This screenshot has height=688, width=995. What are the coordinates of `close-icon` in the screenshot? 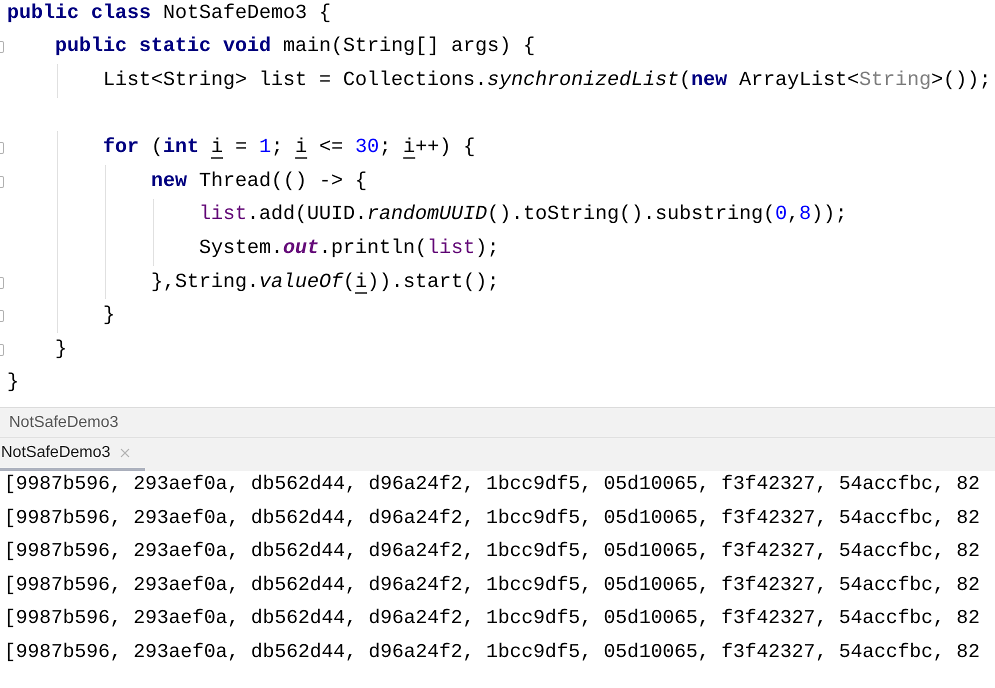 It's located at (125, 453).